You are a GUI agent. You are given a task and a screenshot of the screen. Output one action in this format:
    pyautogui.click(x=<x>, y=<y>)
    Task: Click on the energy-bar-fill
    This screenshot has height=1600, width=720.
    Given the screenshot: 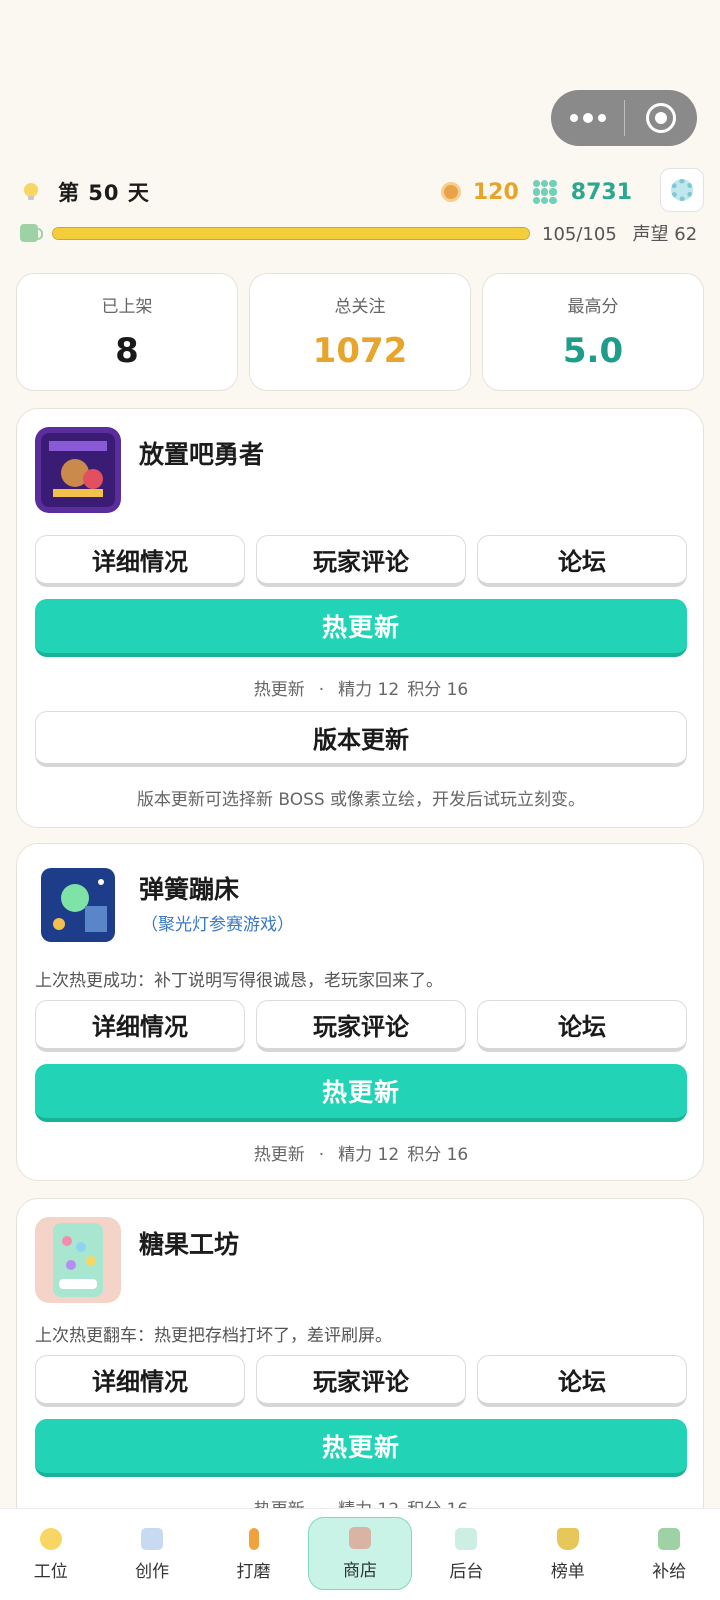 What is the action you would take?
    pyautogui.click(x=291, y=233)
    